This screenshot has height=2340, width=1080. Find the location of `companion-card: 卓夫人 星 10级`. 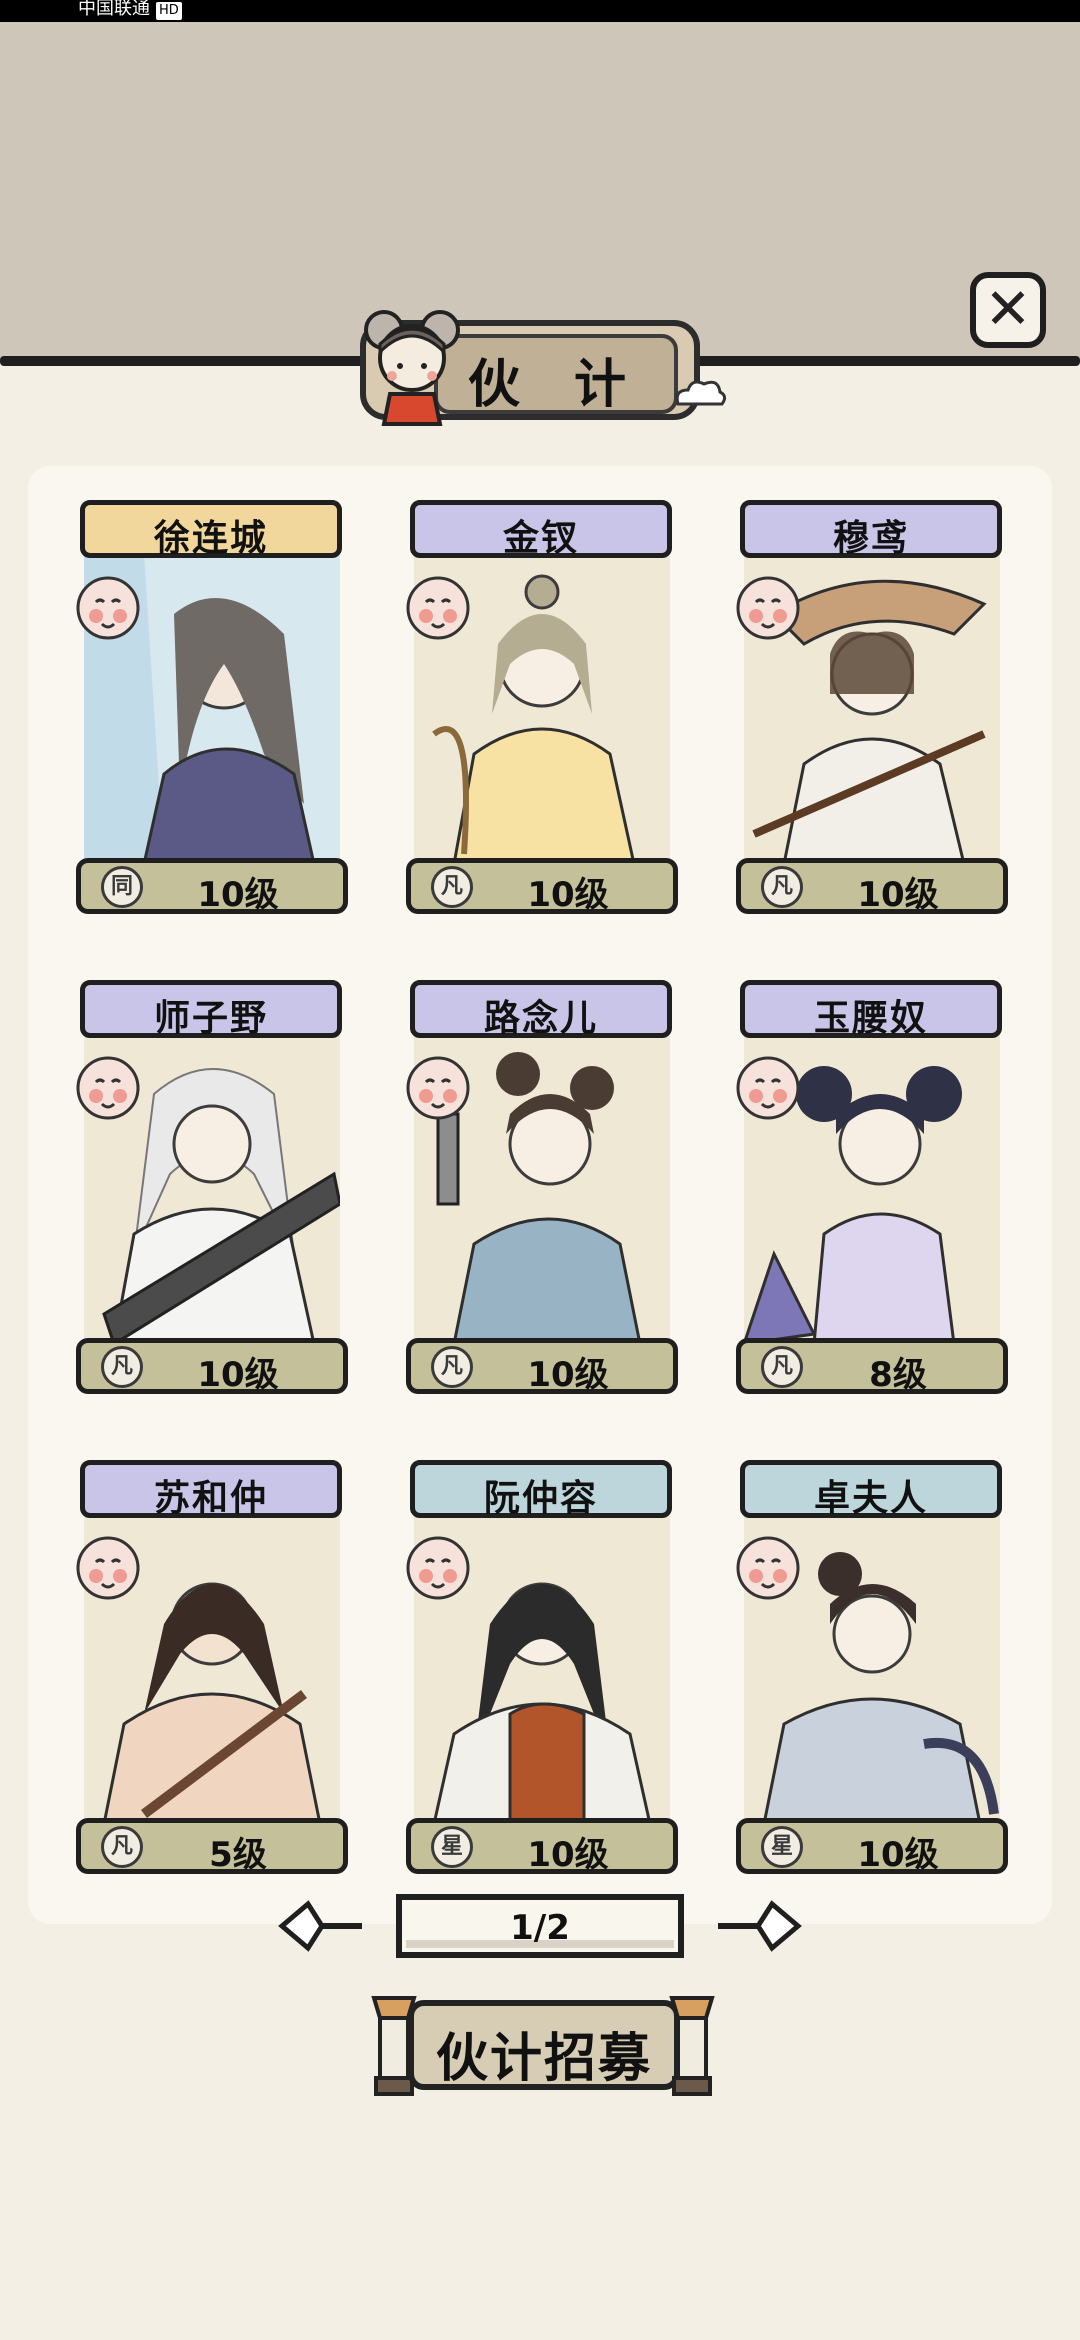

companion-card: 卓夫人 星 10级 is located at coordinates (872, 1664).